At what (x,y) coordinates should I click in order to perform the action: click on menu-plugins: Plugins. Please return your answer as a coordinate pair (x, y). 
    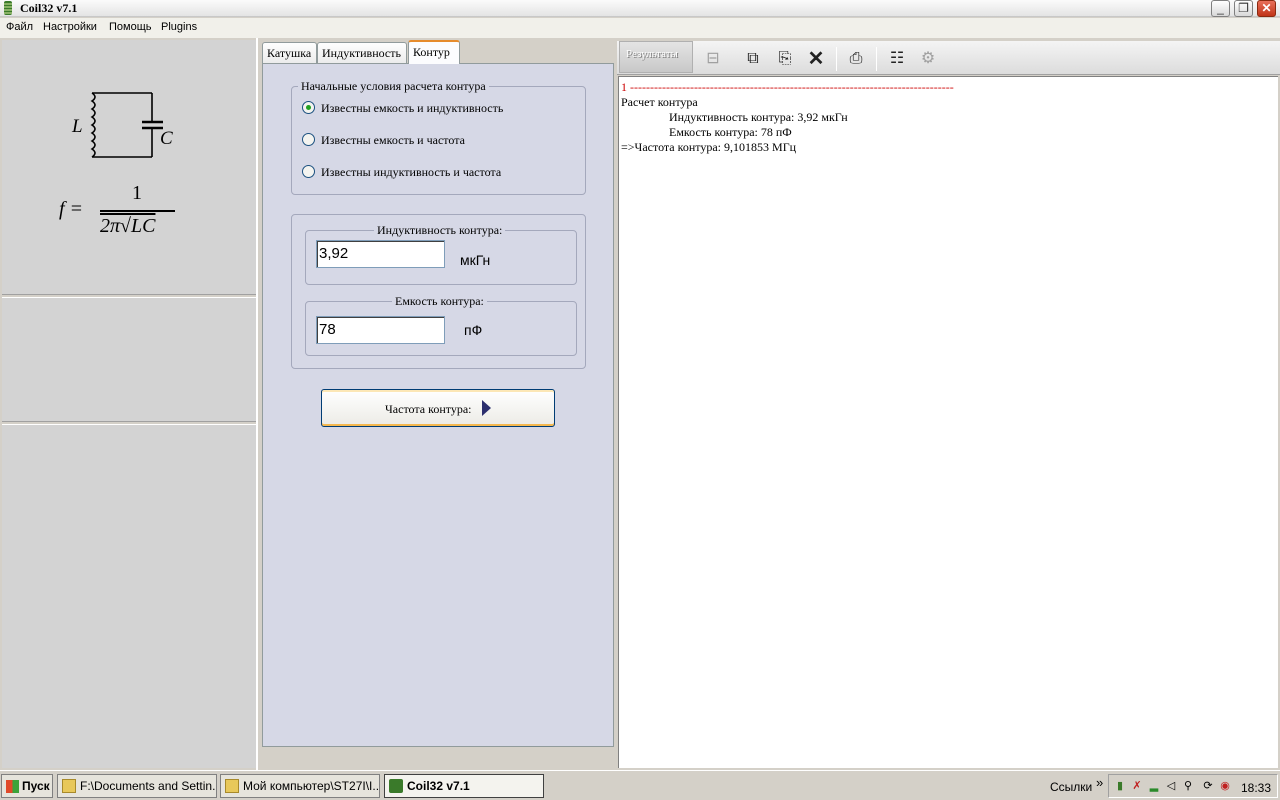
    Looking at the image, I should click on (179, 27).